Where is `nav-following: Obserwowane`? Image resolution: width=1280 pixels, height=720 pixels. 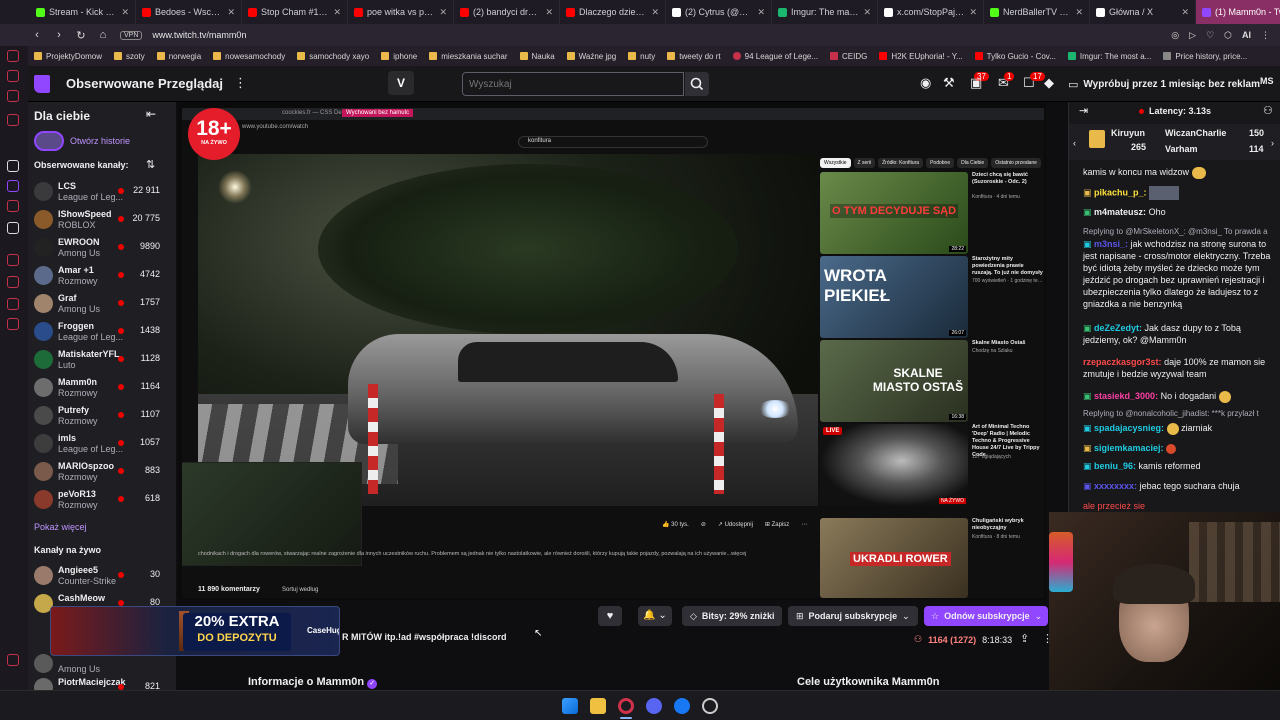 nav-following: Obserwowane is located at coordinates (110, 83).